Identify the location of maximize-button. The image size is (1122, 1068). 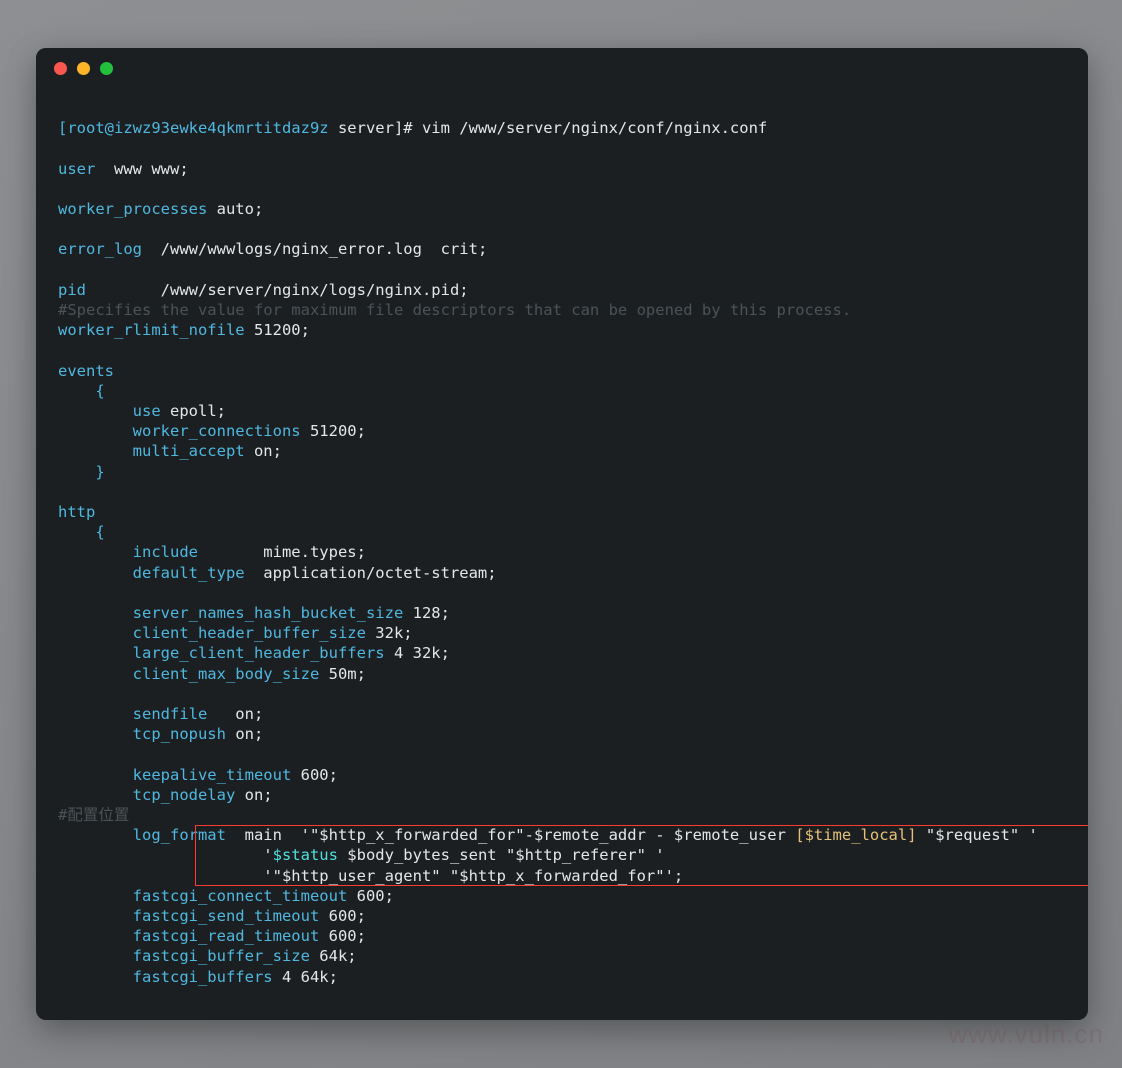
(106, 68).